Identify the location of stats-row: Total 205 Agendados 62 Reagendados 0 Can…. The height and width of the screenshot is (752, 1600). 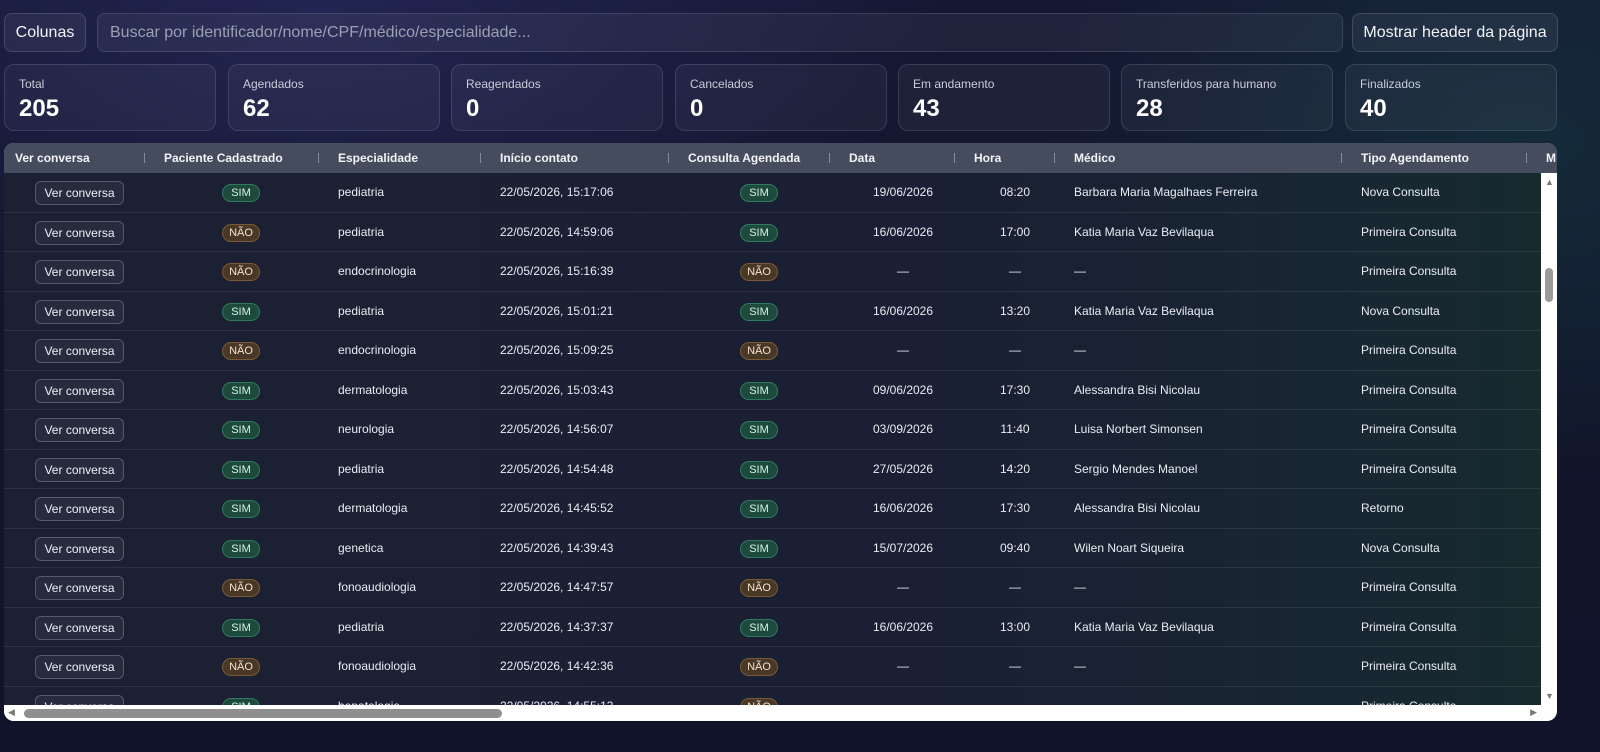
(798, 97).